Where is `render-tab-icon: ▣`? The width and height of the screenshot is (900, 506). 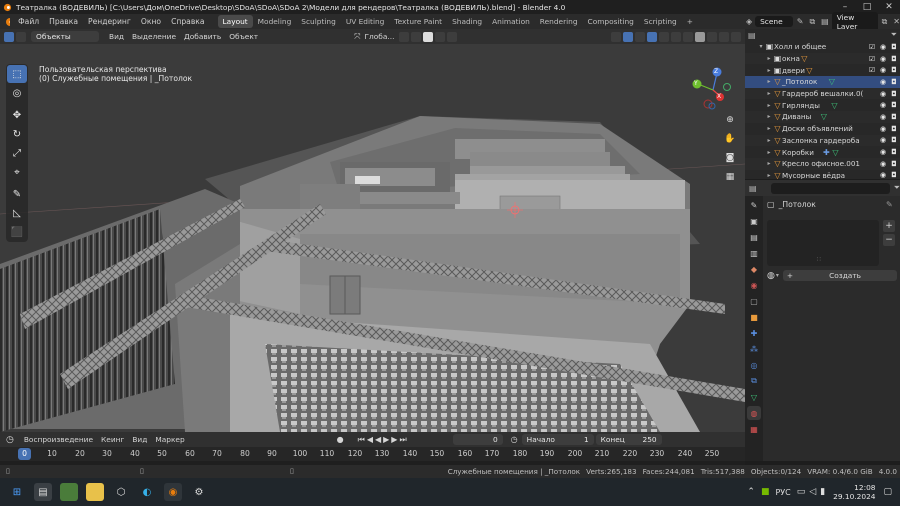 render-tab-icon: ▣ is located at coordinates (754, 221).